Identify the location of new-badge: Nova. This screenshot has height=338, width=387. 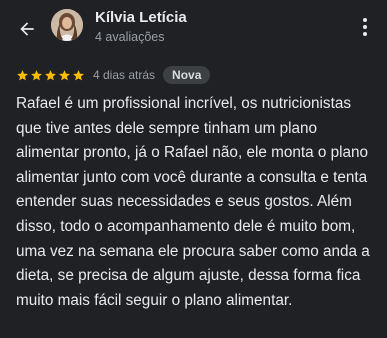
(187, 75).